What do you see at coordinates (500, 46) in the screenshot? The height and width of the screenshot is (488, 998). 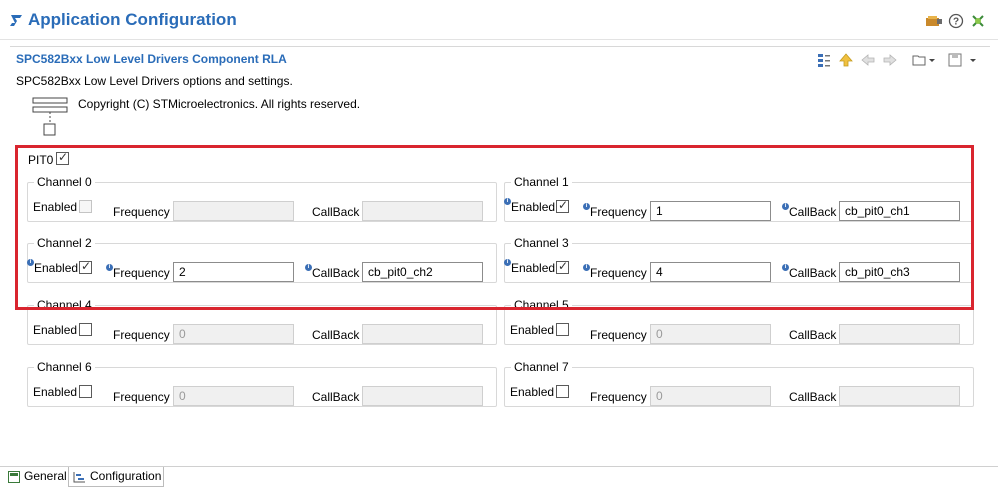 I see `section-separator` at bounding box center [500, 46].